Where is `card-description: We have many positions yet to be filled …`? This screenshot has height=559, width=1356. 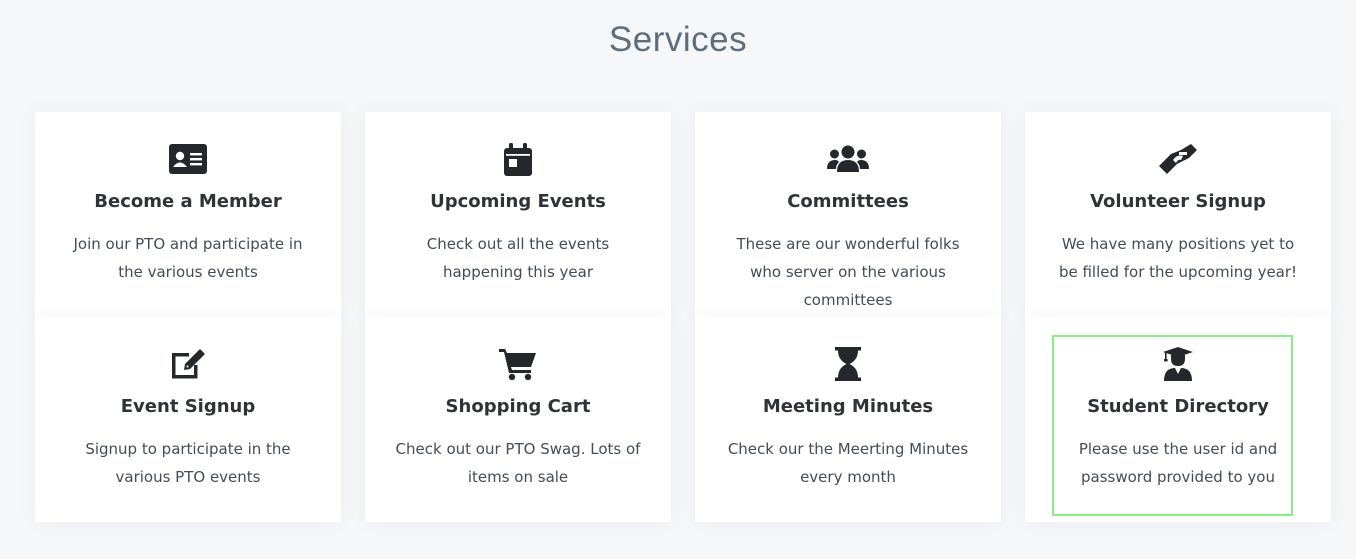
card-description: We have many positions yet to be filled … is located at coordinates (1178, 258).